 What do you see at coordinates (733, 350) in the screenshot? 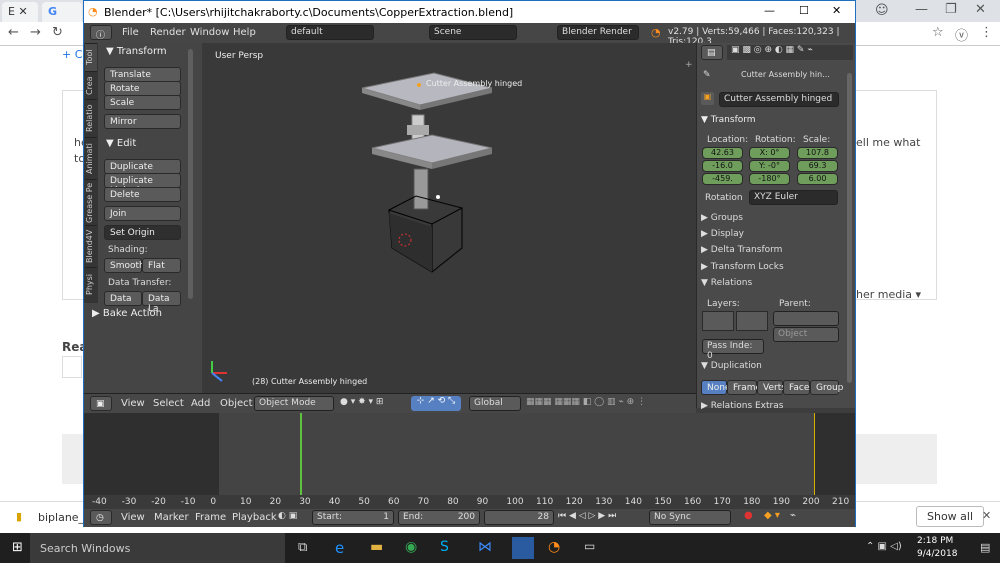
I see `pass-index-field: Pass Inde: 0` at bounding box center [733, 350].